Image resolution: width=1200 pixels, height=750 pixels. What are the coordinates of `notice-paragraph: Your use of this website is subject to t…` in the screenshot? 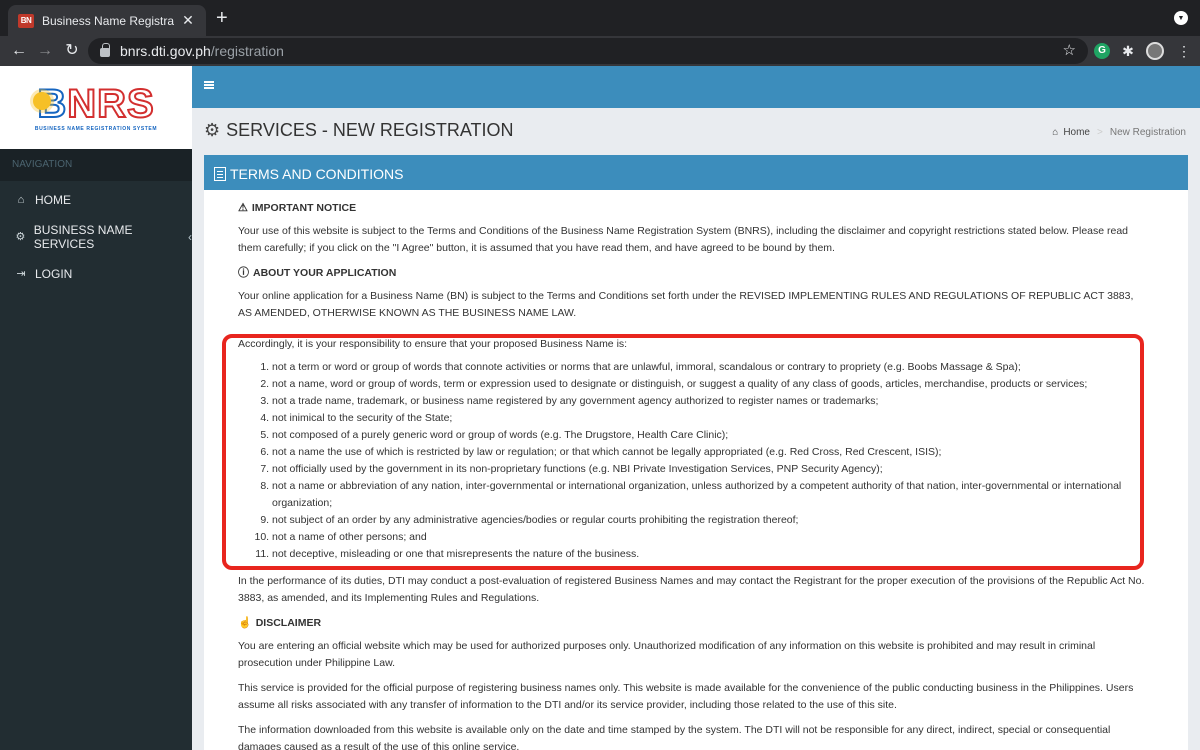 It's located at (683, 239).